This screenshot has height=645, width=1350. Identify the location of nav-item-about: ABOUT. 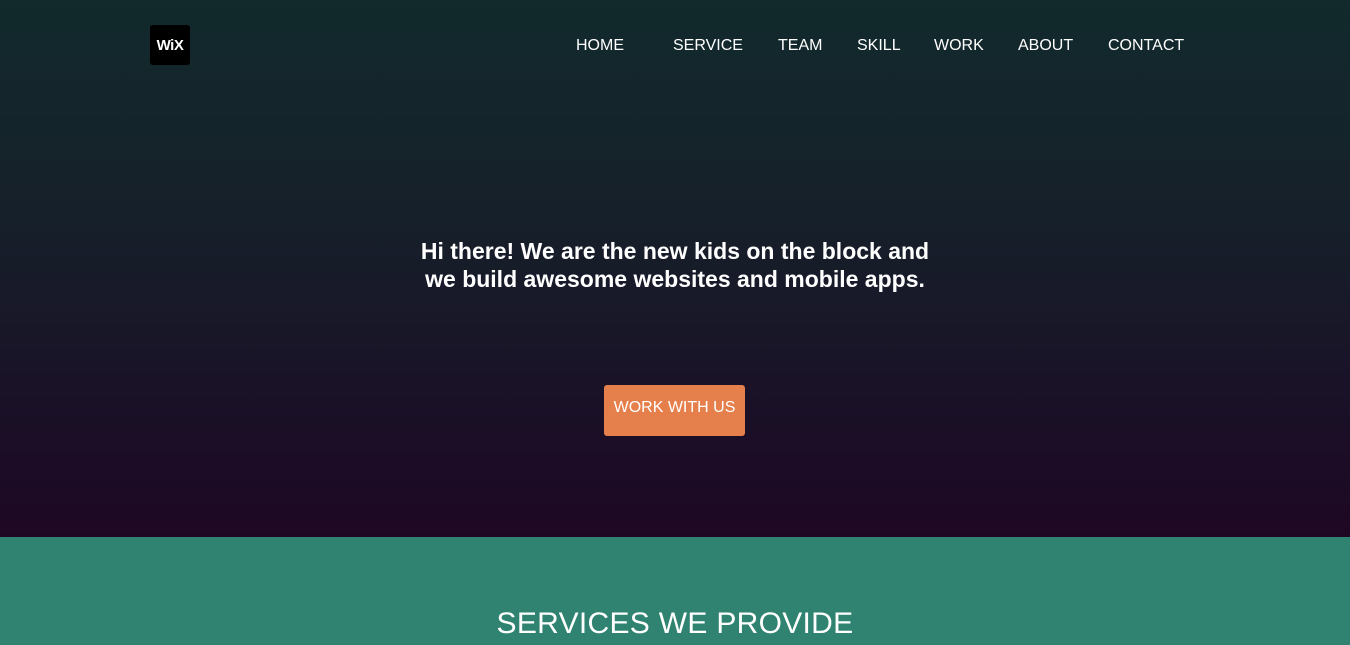
(1045, 46).